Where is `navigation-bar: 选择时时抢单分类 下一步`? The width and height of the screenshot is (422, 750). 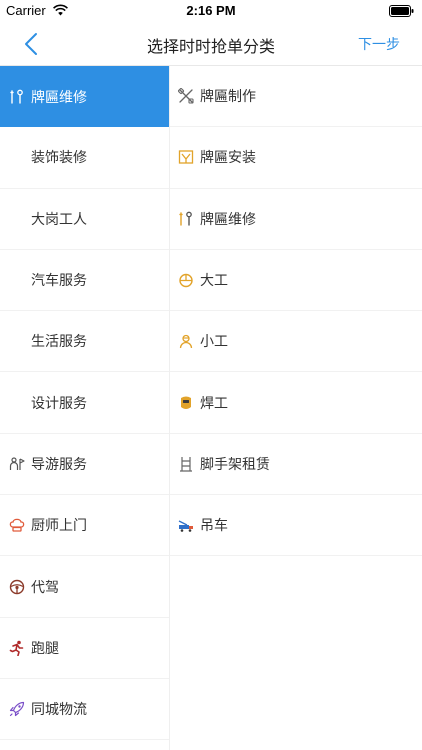
navigation-bar: 选择时时抢单分类 下一步 is located at coordinates (211, 44).